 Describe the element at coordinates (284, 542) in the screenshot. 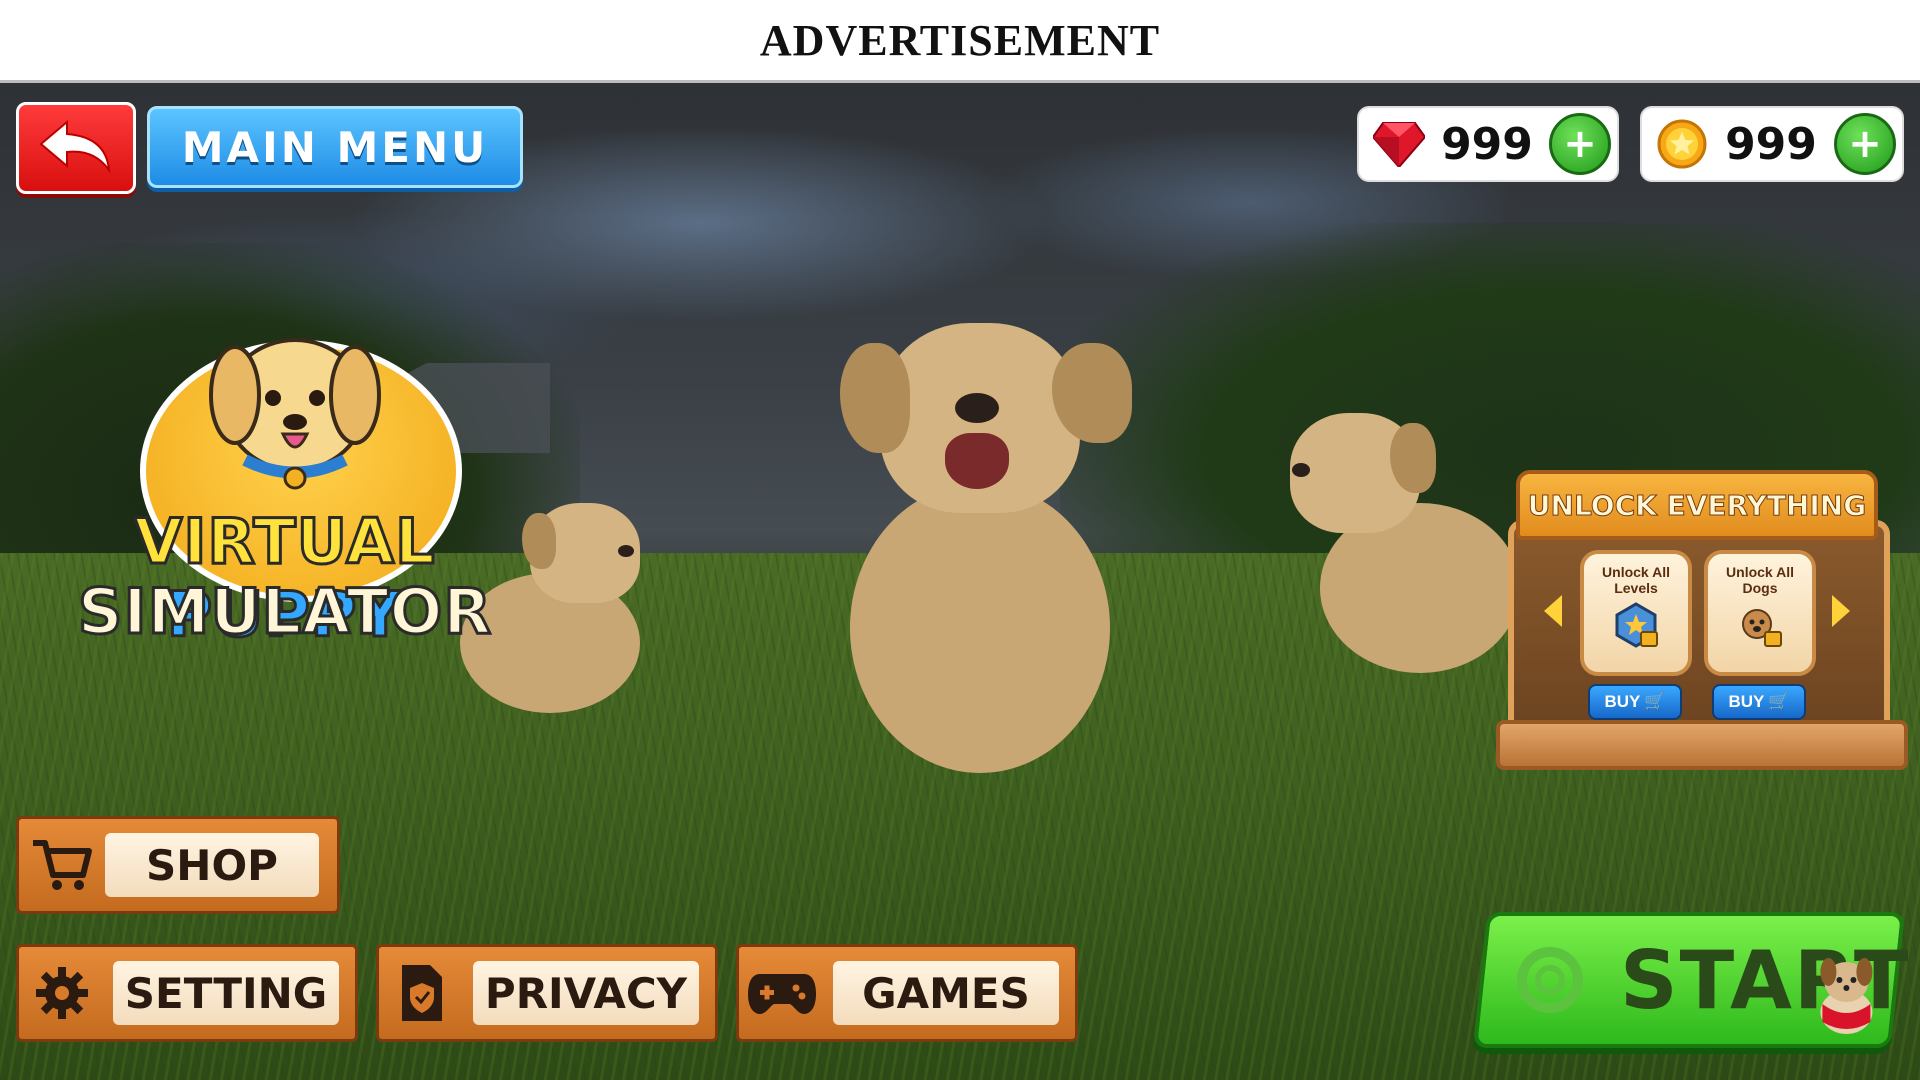

I see `logo-word-virtual: VIRTUAL` at that location.